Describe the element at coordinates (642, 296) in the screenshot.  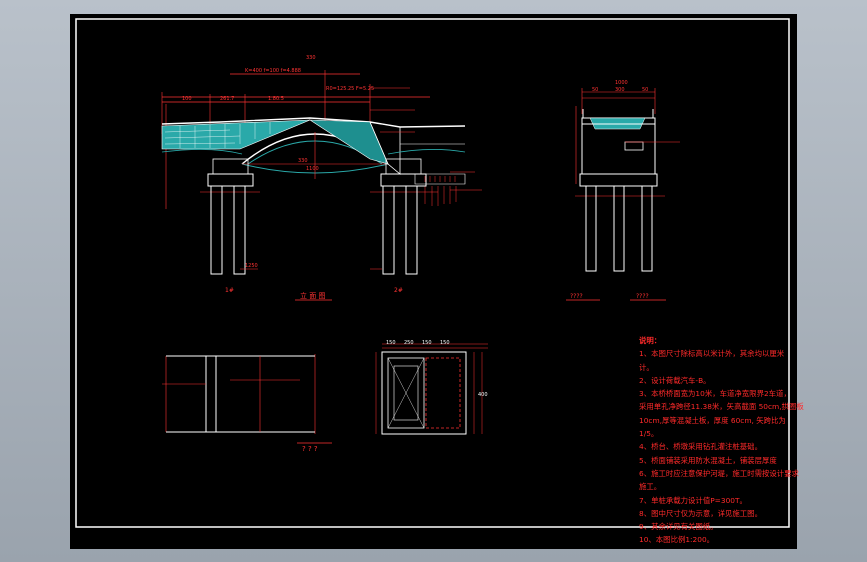
I see `side-view-right-title: ????` at that location.